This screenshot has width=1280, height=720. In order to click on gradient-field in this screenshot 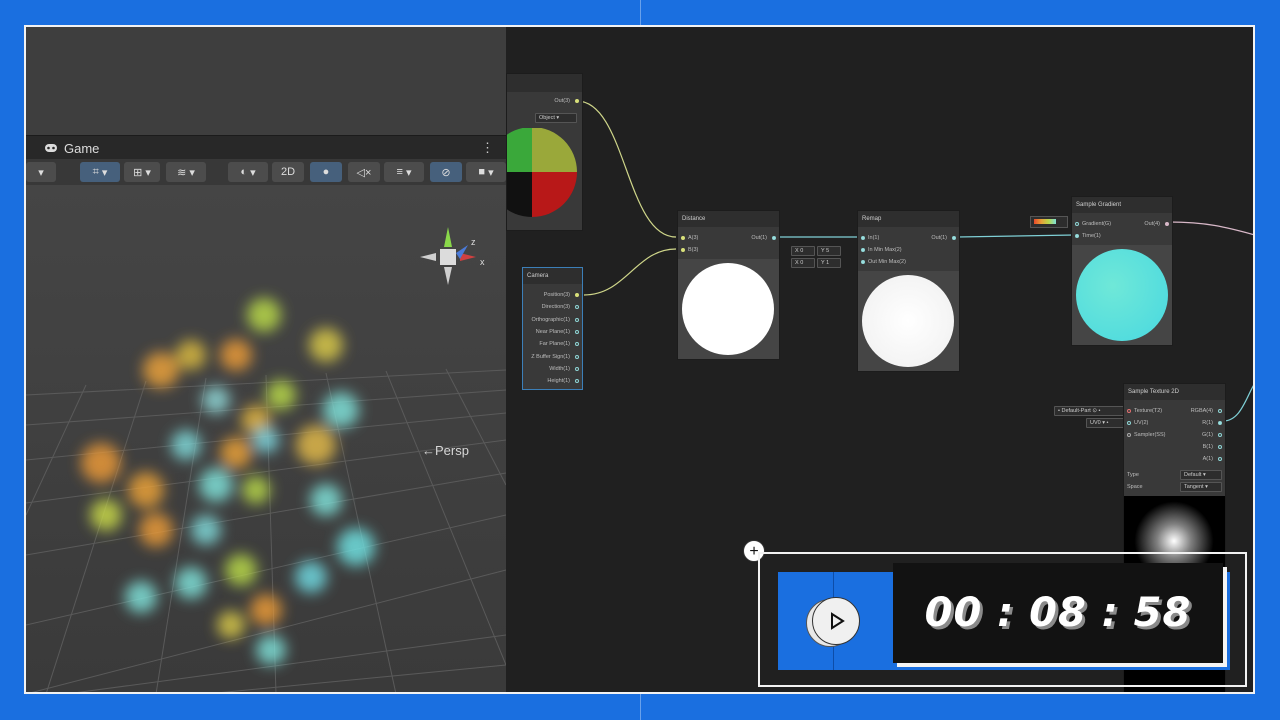, I will do `click(1049, 222)`.